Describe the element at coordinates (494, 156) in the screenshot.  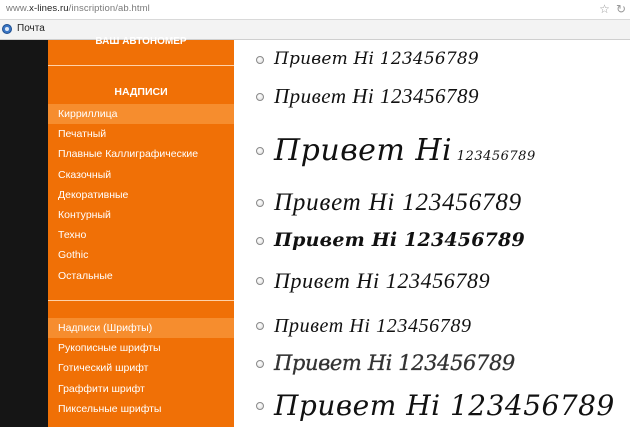
I see `font-sample-small-digits: 123456789` at that location.